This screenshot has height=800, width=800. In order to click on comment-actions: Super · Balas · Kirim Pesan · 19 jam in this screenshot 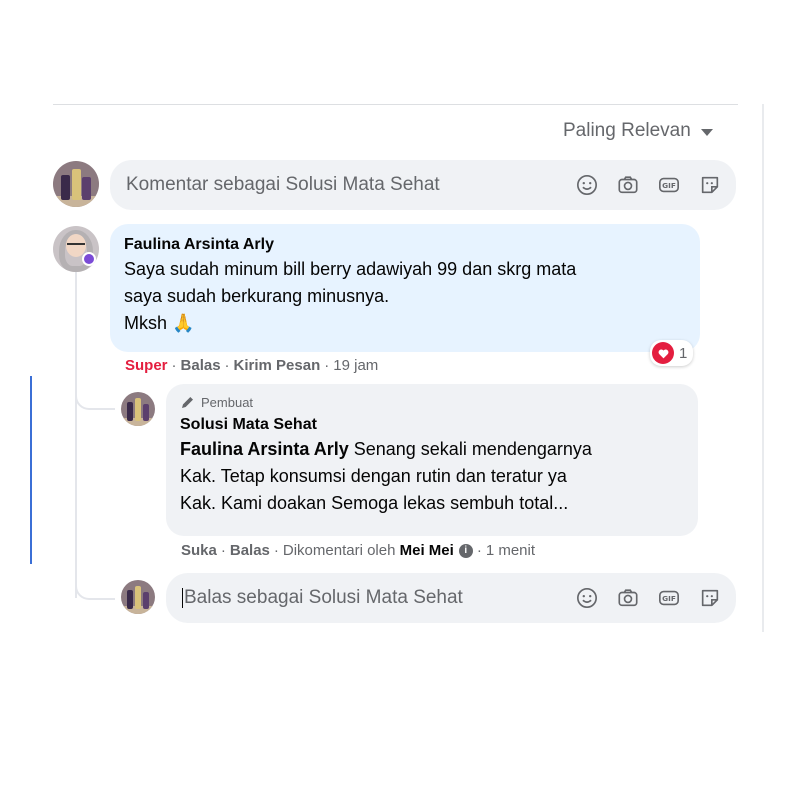, I will do `click(252, 365)`.